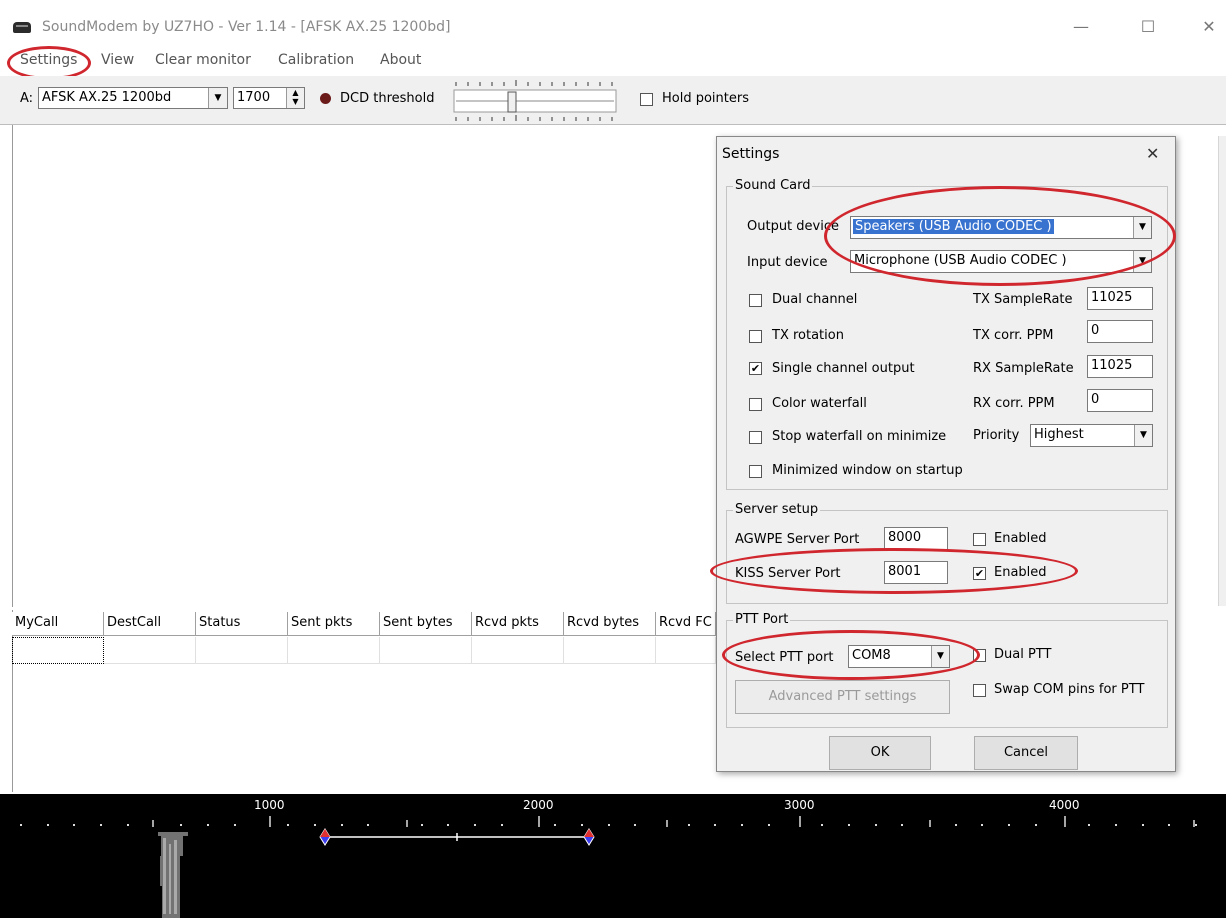  I want to click on ptt-port-title: PTT Port, so click(762, 619).